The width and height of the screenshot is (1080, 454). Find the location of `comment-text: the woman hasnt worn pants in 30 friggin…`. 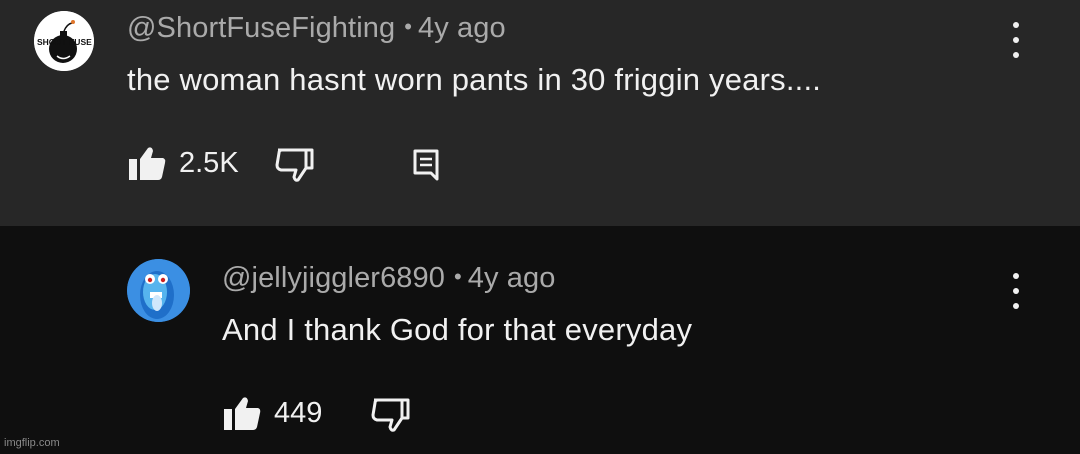

comment-text: the woman hasnt worn pants in 30 friggin… is located at coordinates (474, 79).